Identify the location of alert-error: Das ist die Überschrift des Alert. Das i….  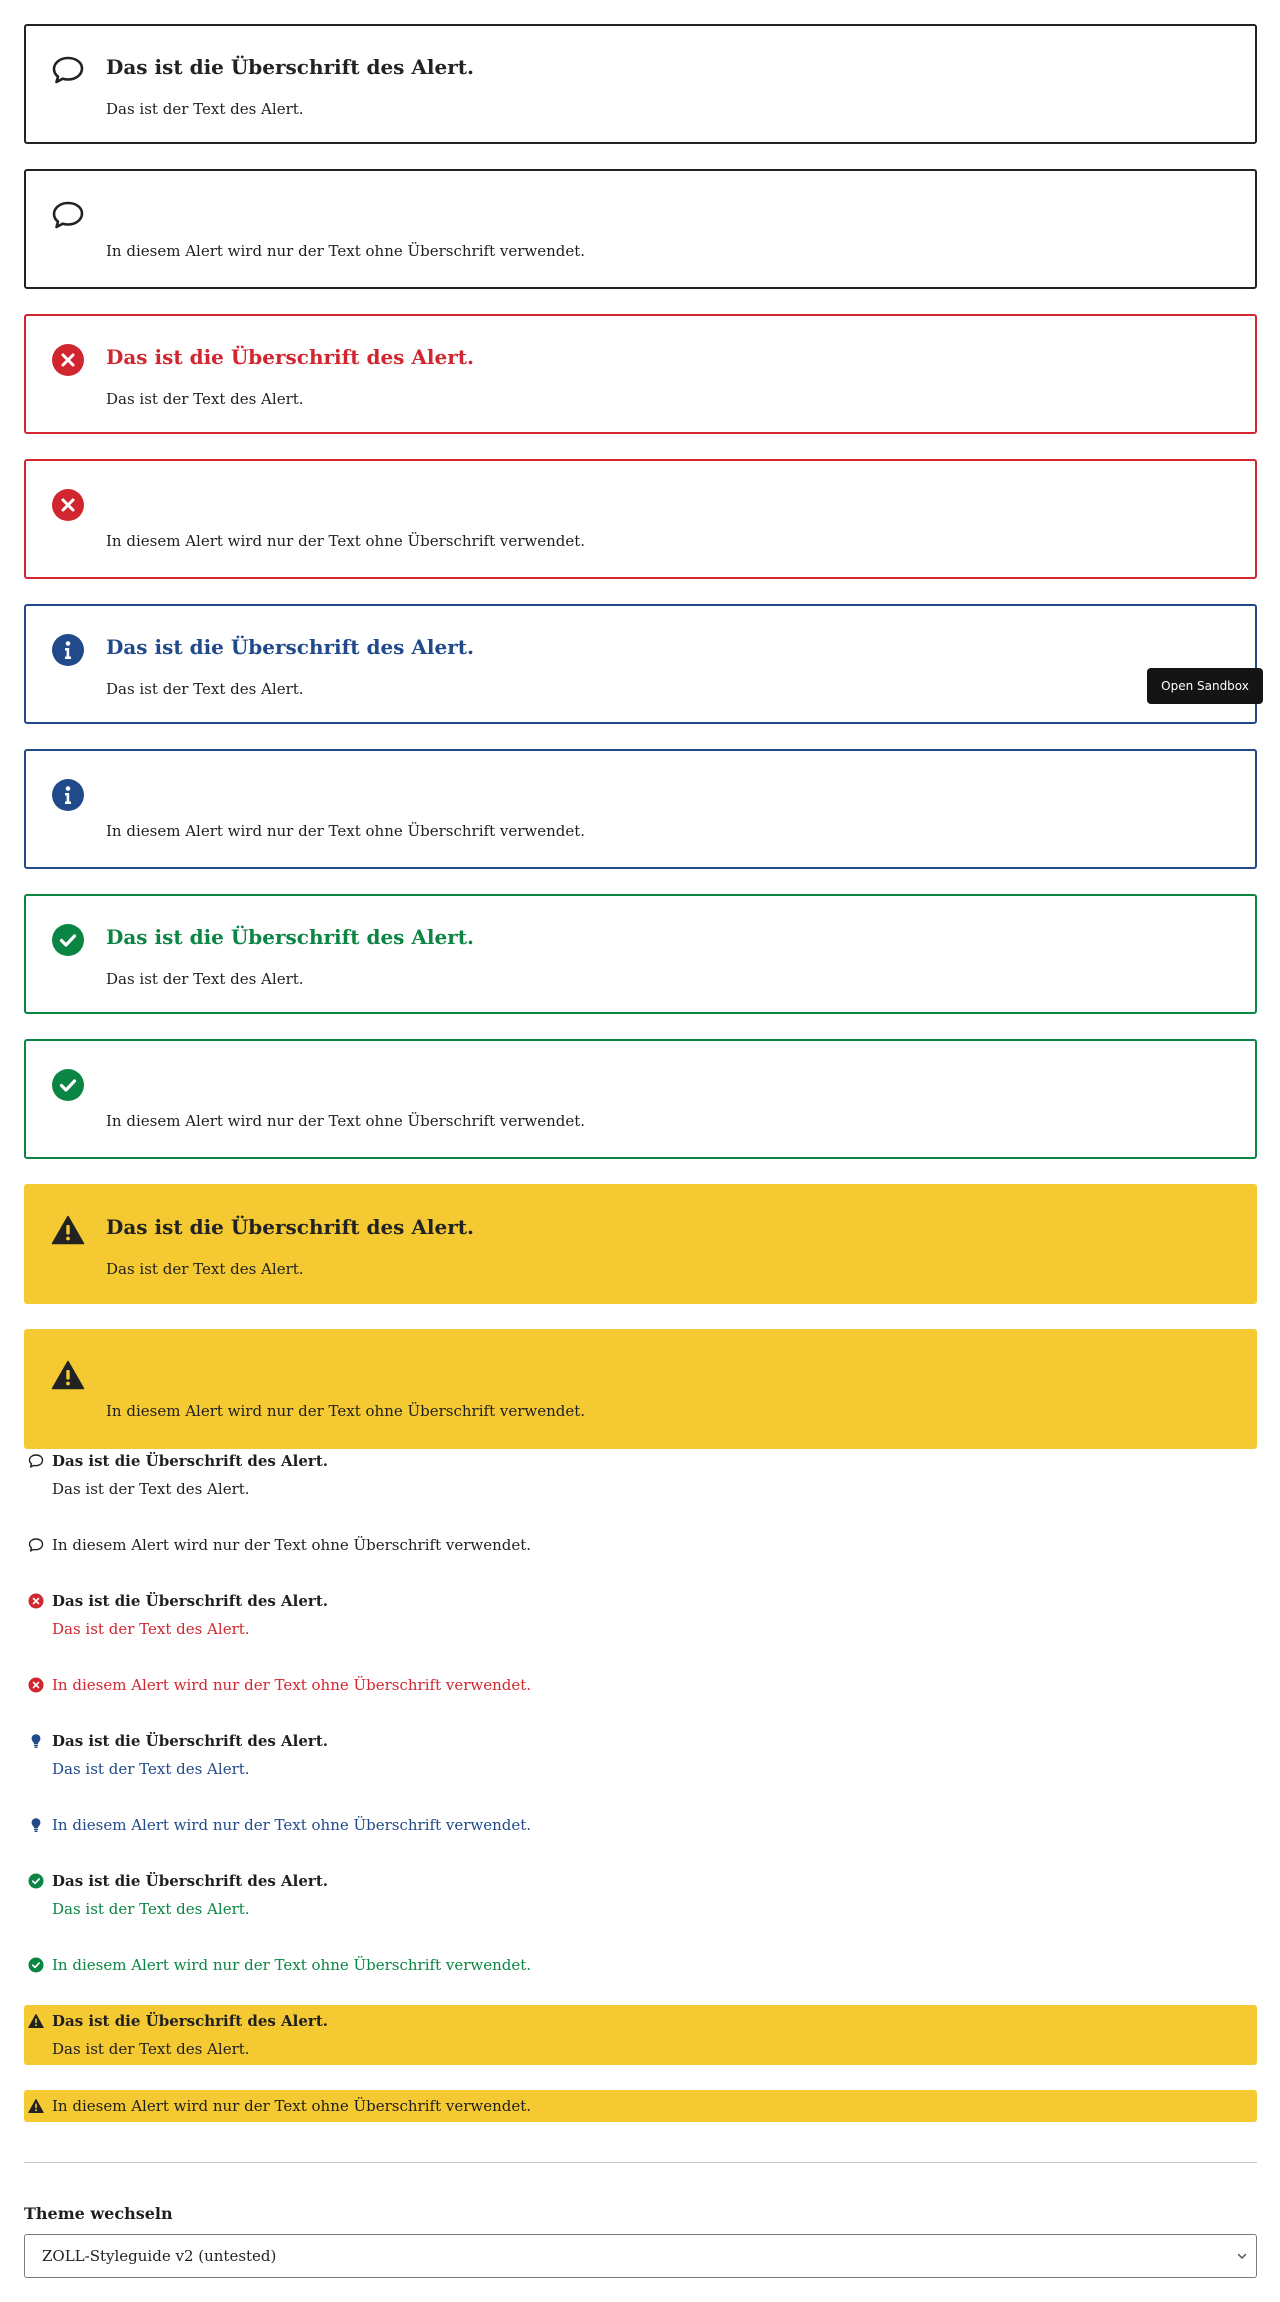
(640, 374).